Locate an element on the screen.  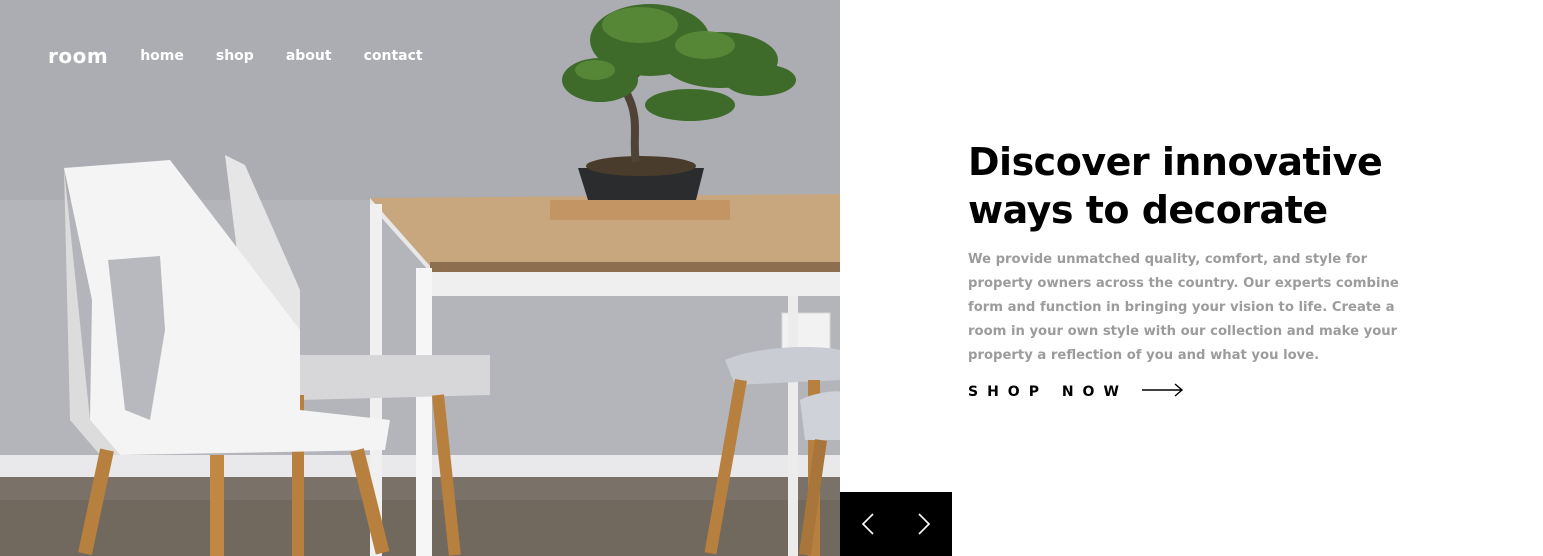
slider-next-button is located at coordinates (924, 524).